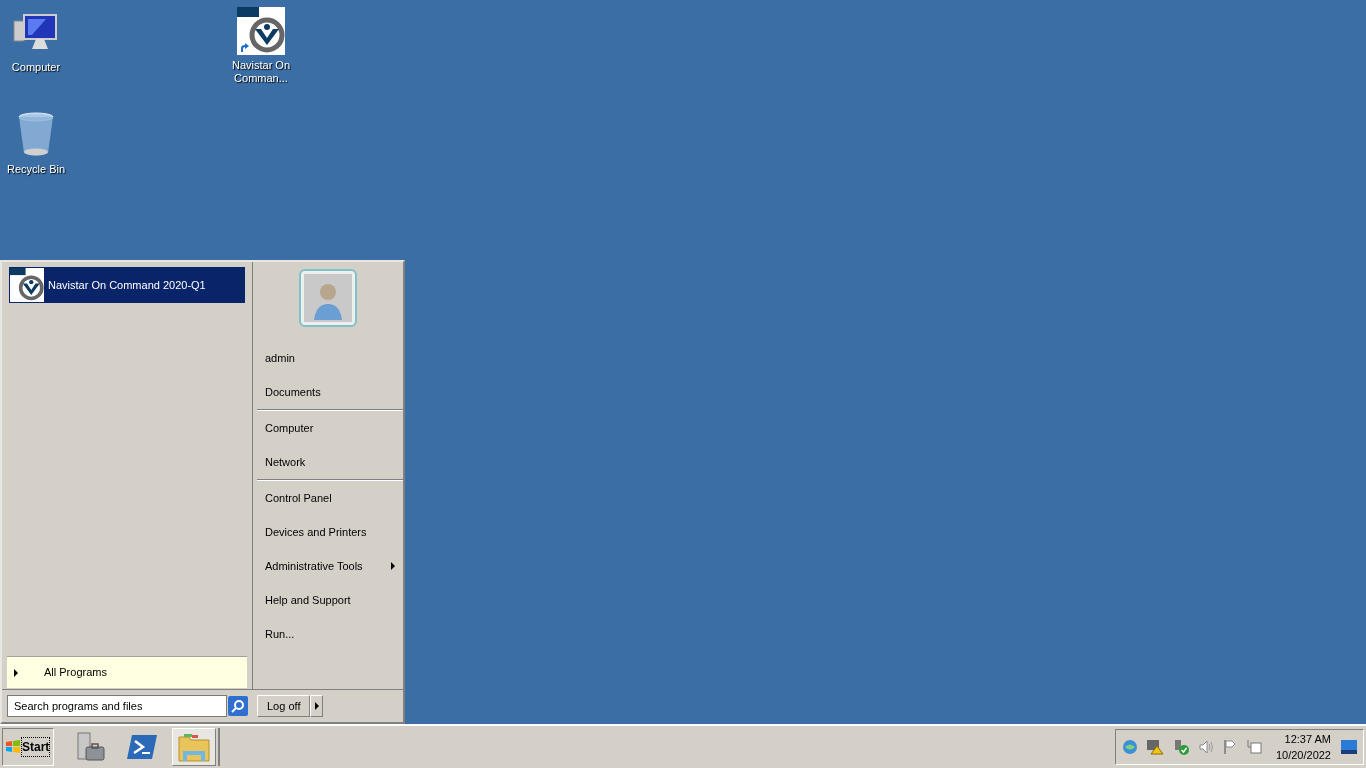 This screenshot has width=1366, height=768. I want to click on menu-item: Help and Support, so click(330, 600).